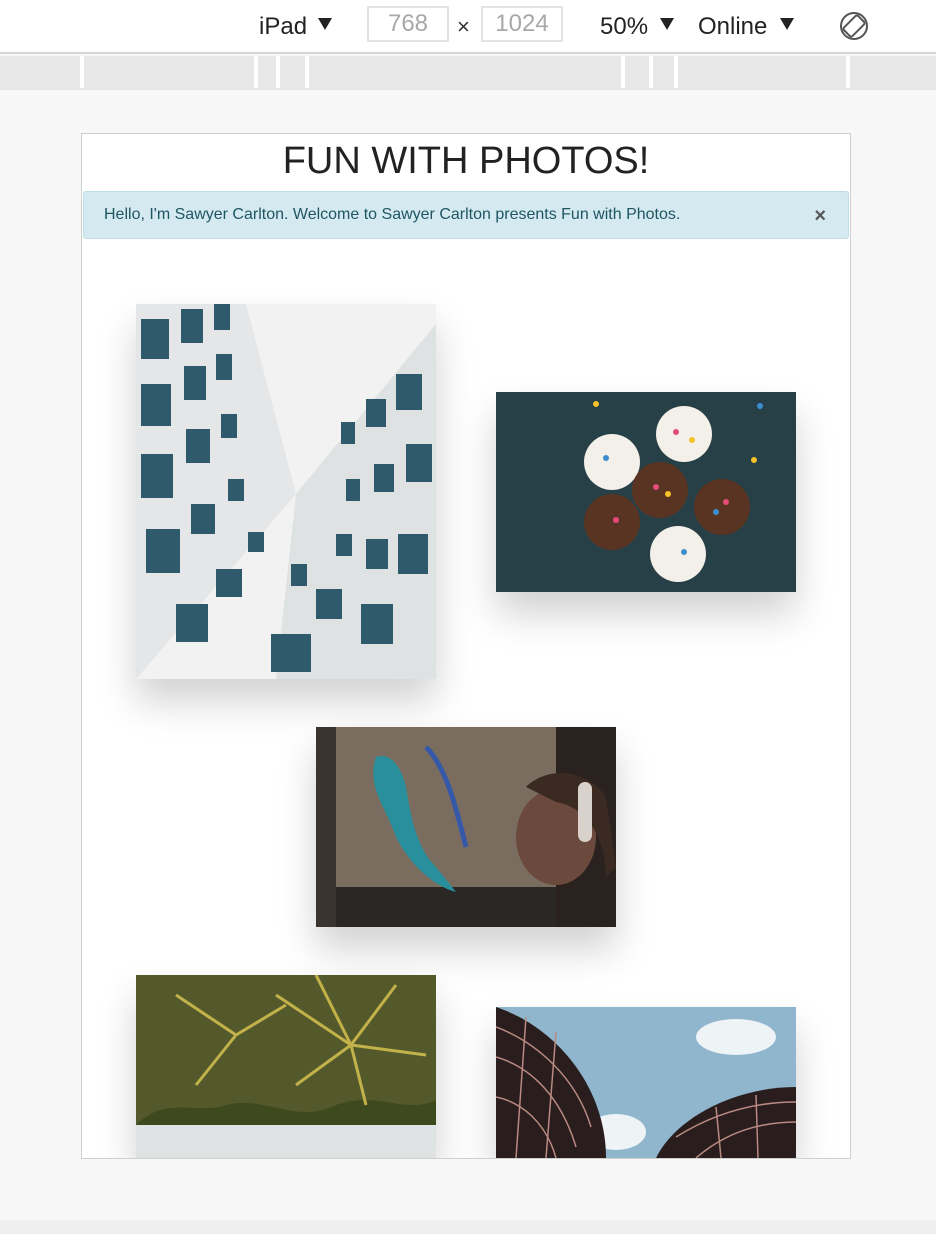 The height and width of the screenshot is (1234, 936). What do you see at coordinates (820, 216) in the screenshot?
I see `close-icon: ×` at bounding box center [820, 216].